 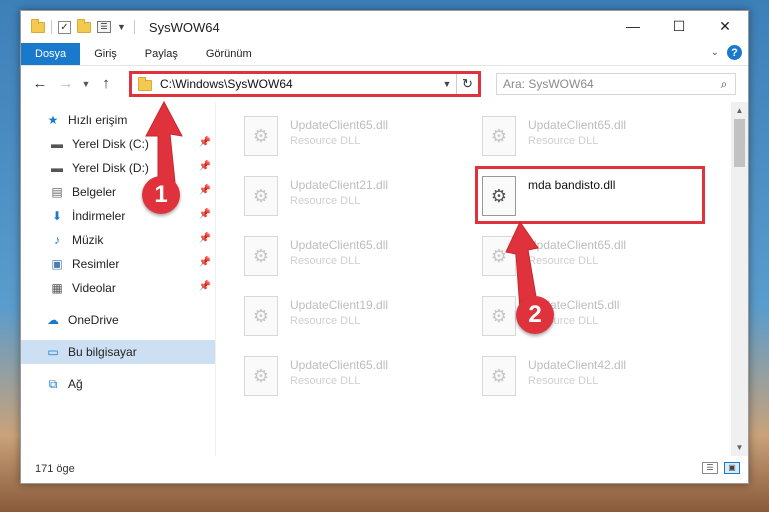 What do you see at coordinates (724, 84) in the screenshot?
I see `search-icon: ⌕` at bounding box center [724, 84].